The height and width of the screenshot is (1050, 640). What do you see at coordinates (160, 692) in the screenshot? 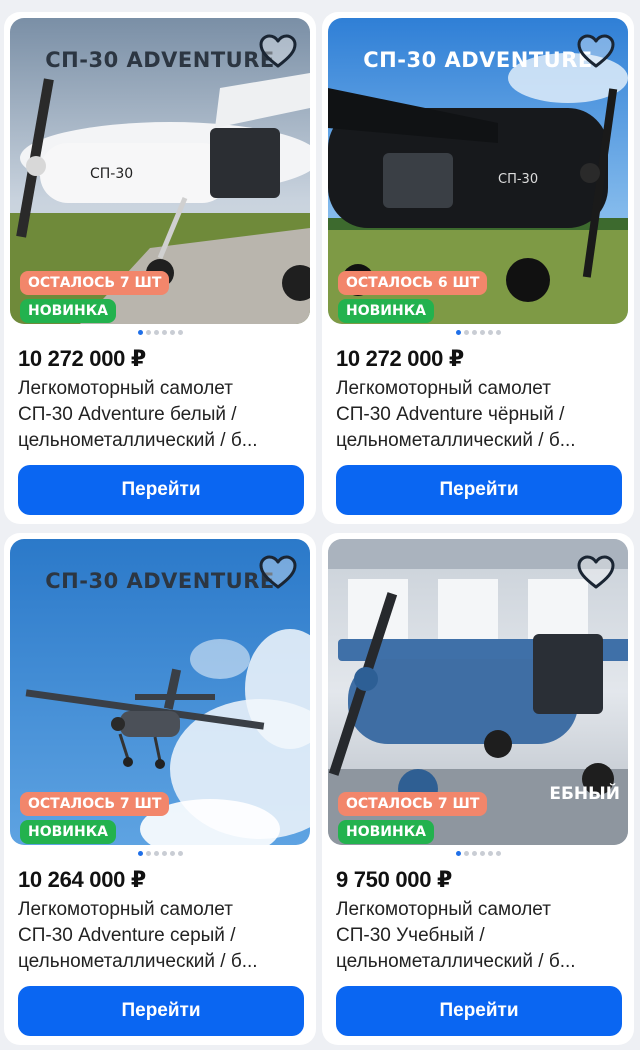
I see `product-photo: СП-30 ADVENTURE ОСТАЛОСЬ 7 ШТ НОВИНКА` at bounding box center [160, 692].